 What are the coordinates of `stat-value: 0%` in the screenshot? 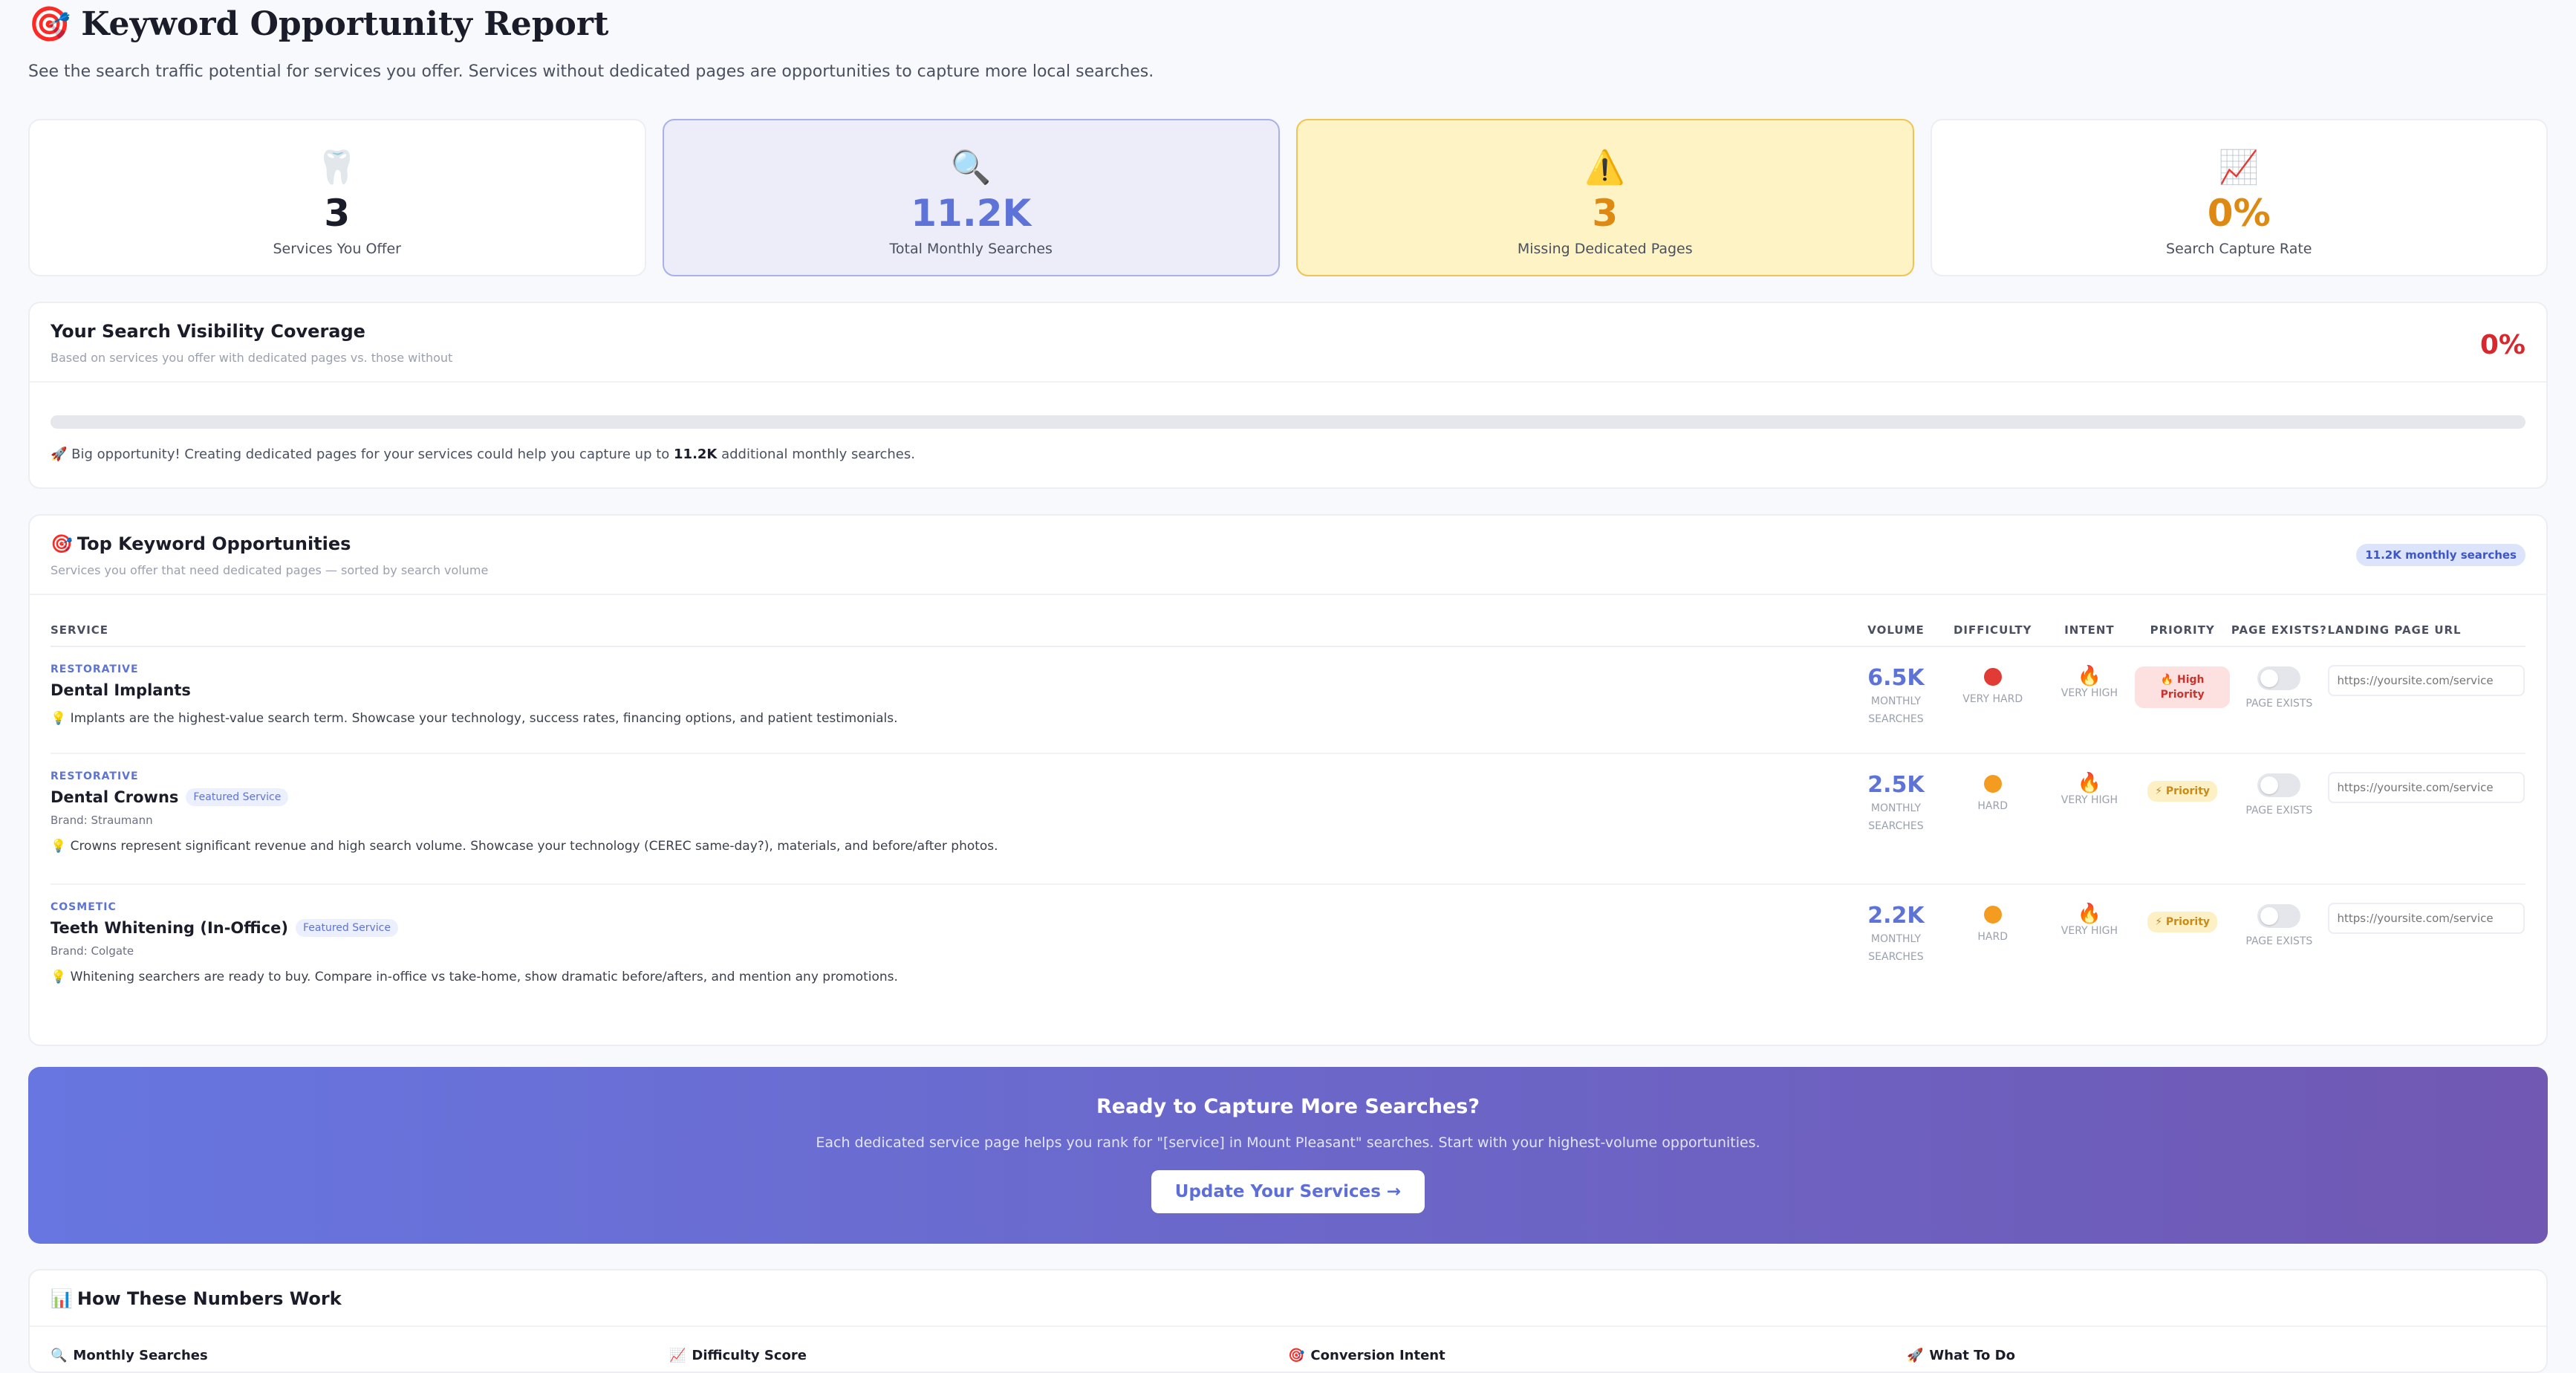 It's located at (2239, 213).